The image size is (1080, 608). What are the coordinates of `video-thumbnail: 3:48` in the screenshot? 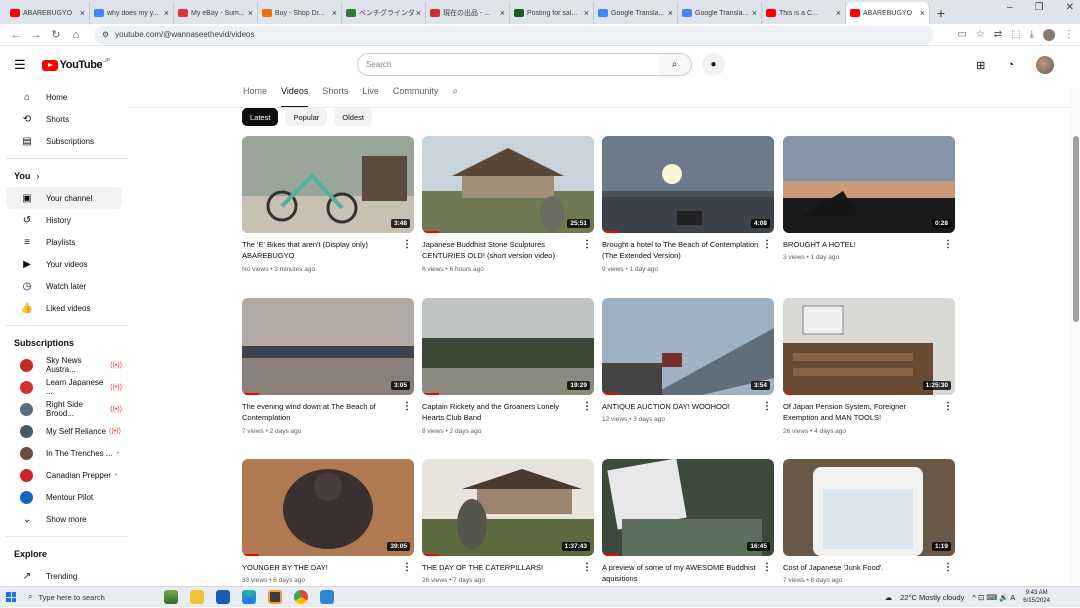 It's located at (328, 184).